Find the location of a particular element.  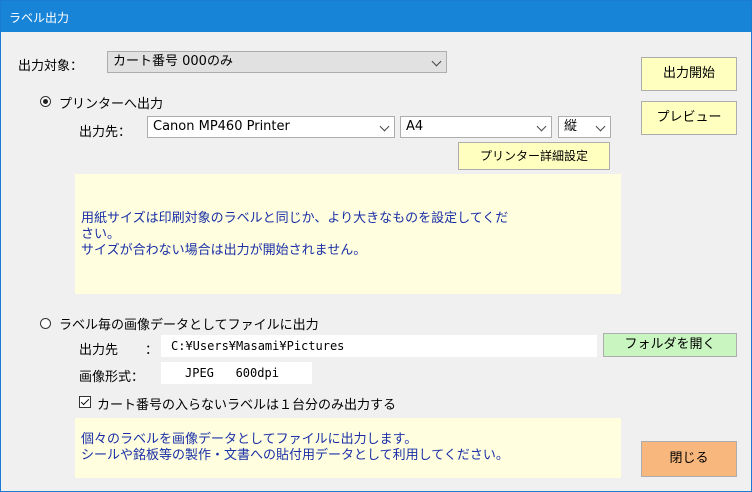

paper-select: A4 is located at coordinates (476, 127).